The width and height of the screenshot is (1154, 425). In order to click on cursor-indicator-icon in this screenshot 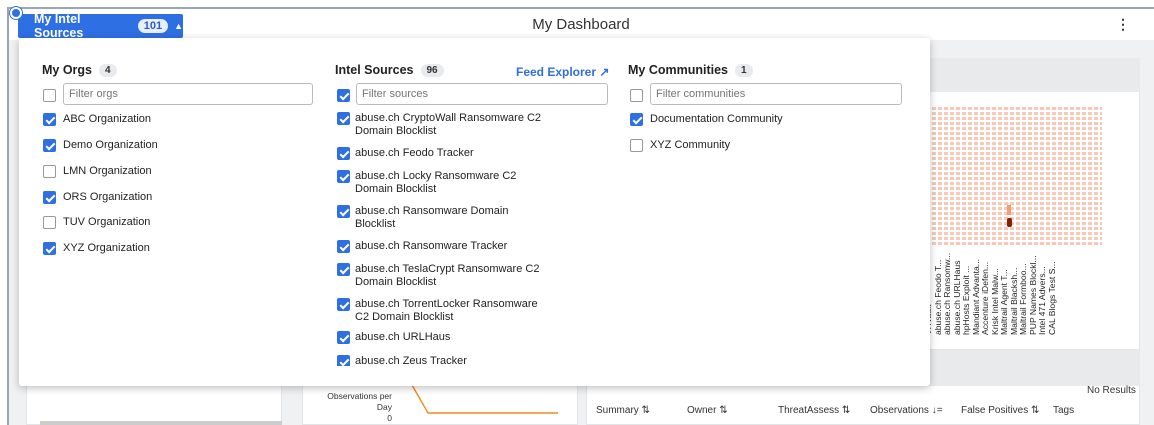, I will do `click(16, 13)`.